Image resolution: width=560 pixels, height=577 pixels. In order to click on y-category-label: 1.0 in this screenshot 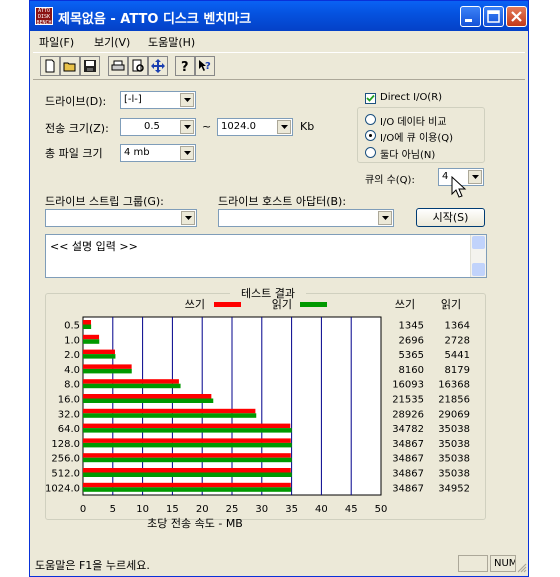, I will do `click(72, 340)`.